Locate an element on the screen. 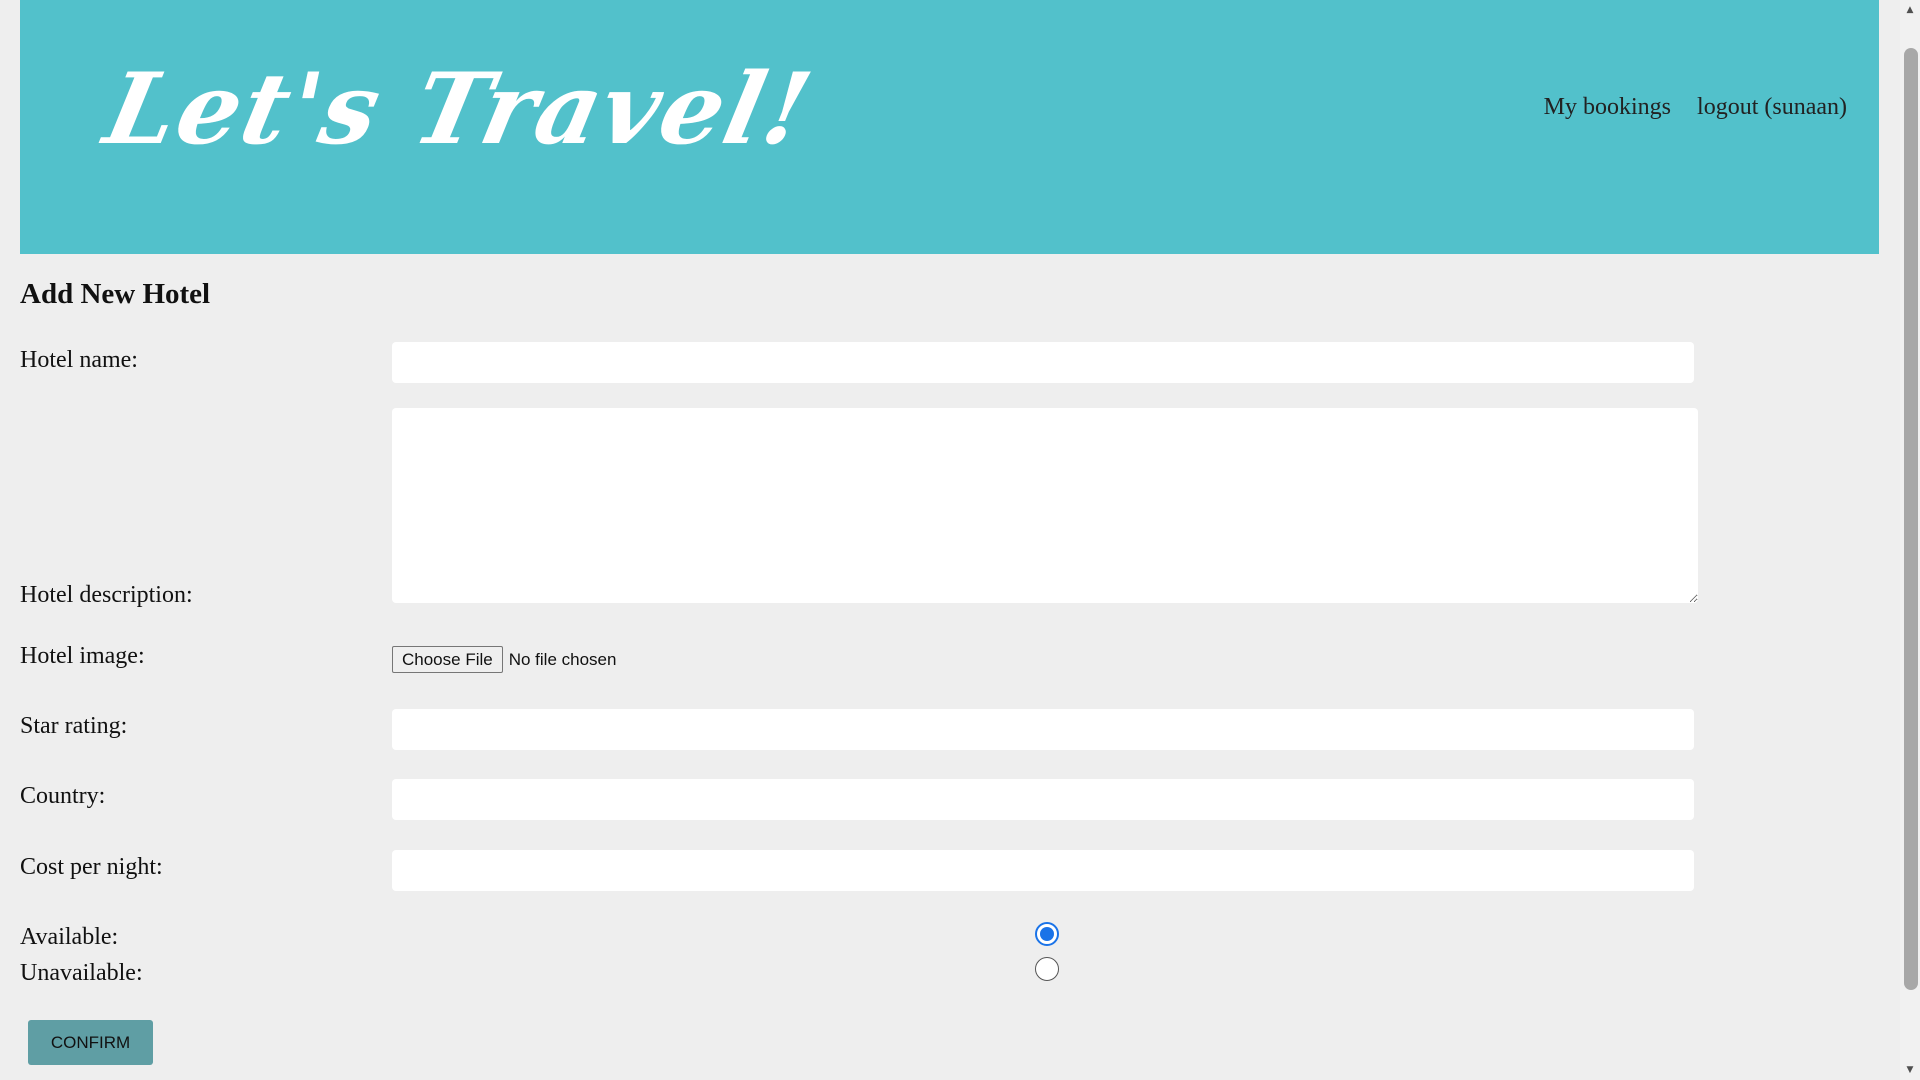 The width and height of the screenshot is (1920, 1080). hotel-description-label: Hotel description: is located at coordinates (106, 595).